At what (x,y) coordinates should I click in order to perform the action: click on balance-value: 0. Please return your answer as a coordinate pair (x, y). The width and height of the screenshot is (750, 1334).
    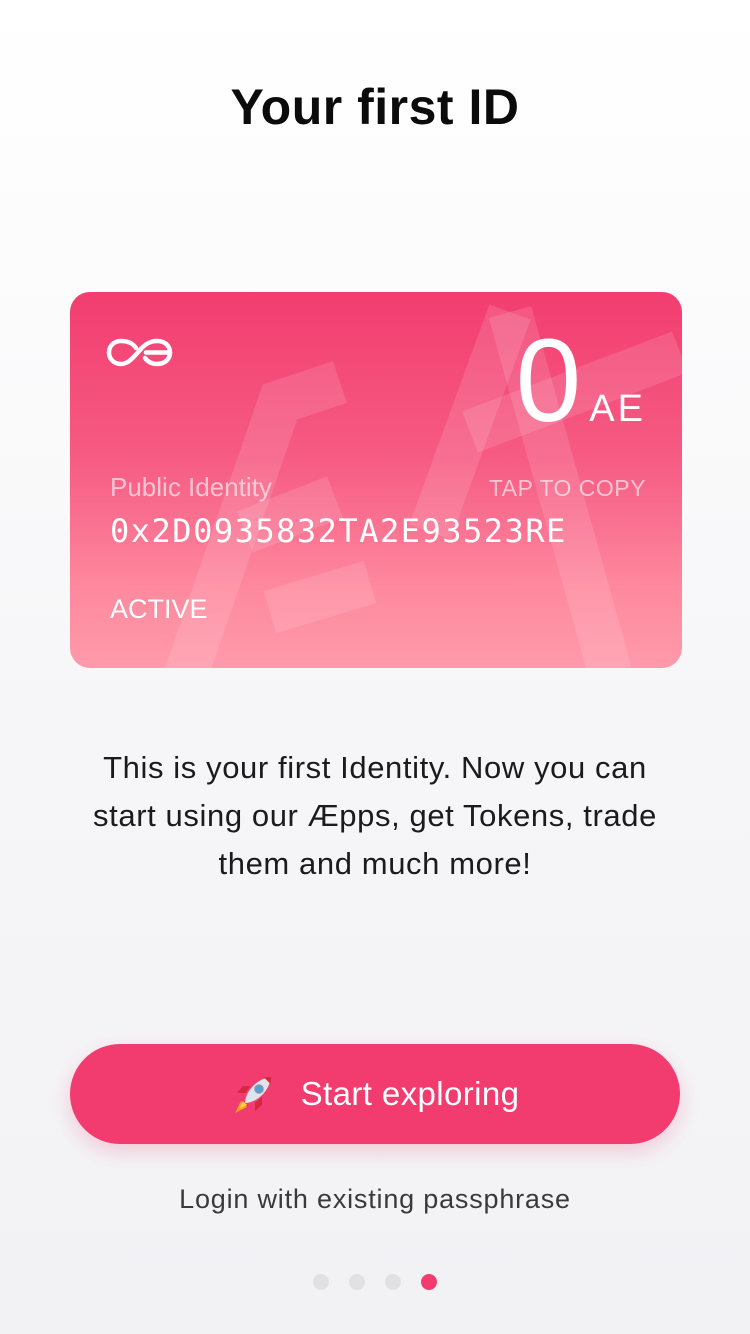
    Looking at the image, I should click on (548, 381).